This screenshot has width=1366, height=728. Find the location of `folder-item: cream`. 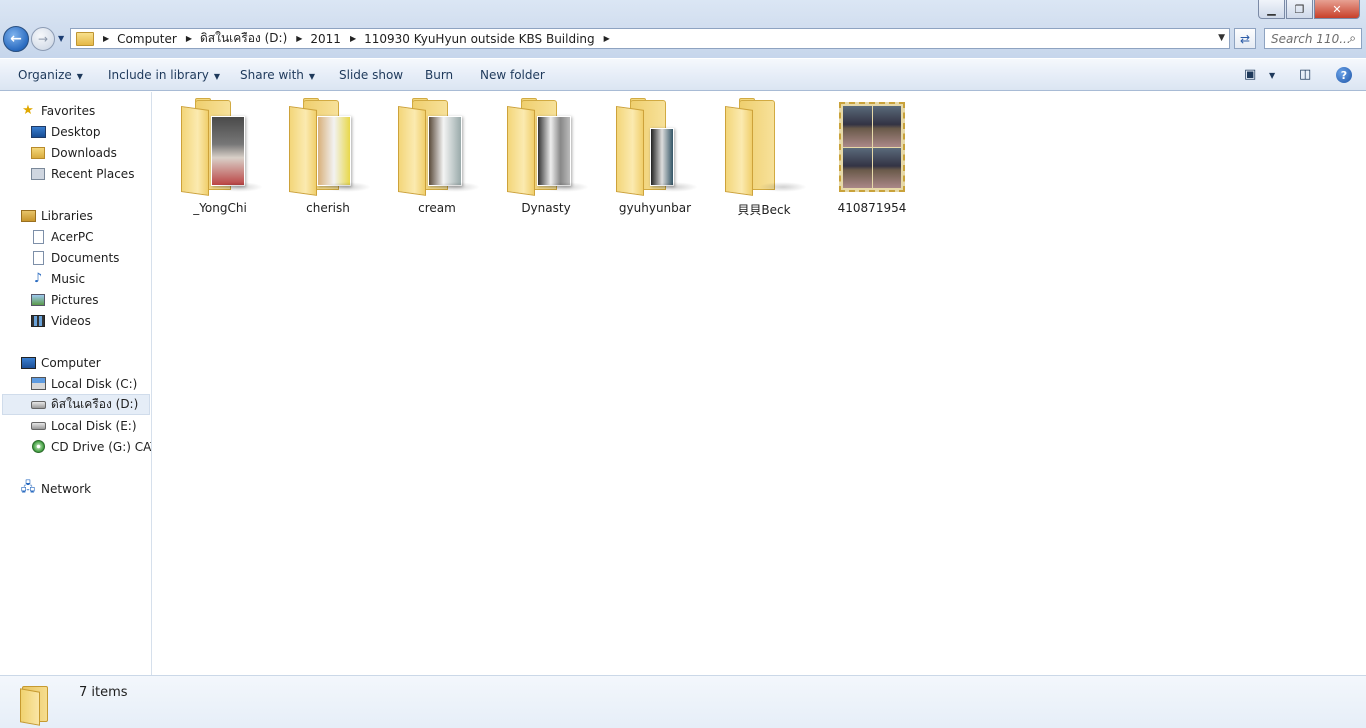

folder-item: cream is located at coordinates (437, 156).